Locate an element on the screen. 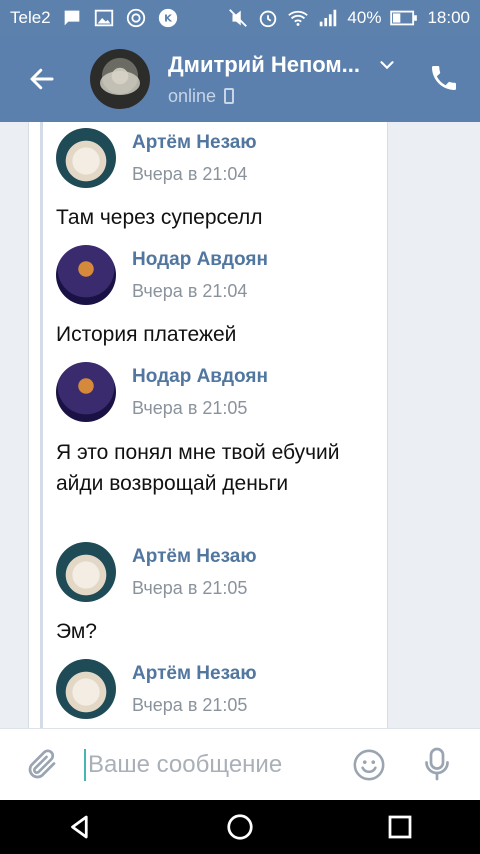  recents-square-icon is located at coordinates (400, 827).